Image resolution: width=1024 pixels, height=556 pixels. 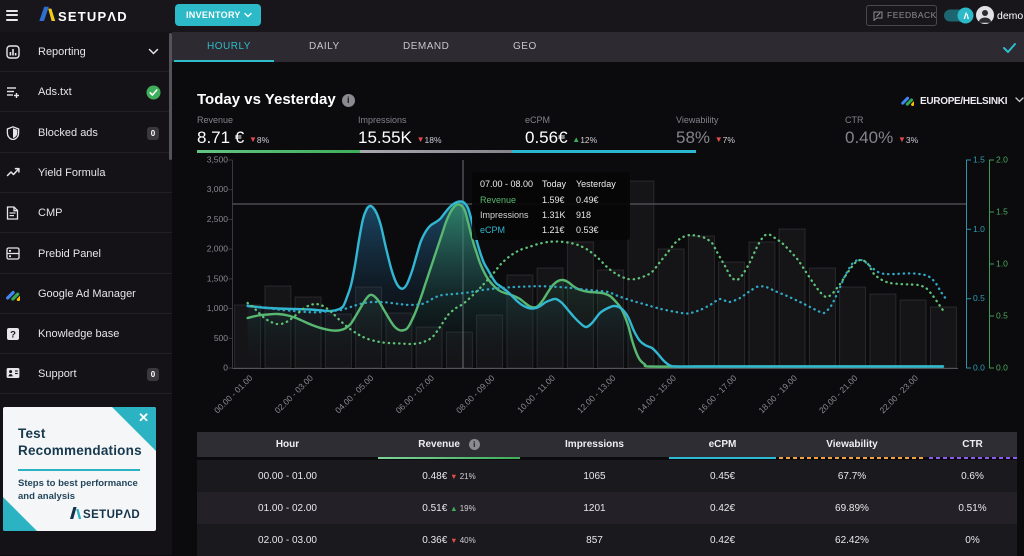 What do you see at coordinates (218, 219) in the screenshot?
I see `svg-text: 2,500` at bounding box center [218, 219].